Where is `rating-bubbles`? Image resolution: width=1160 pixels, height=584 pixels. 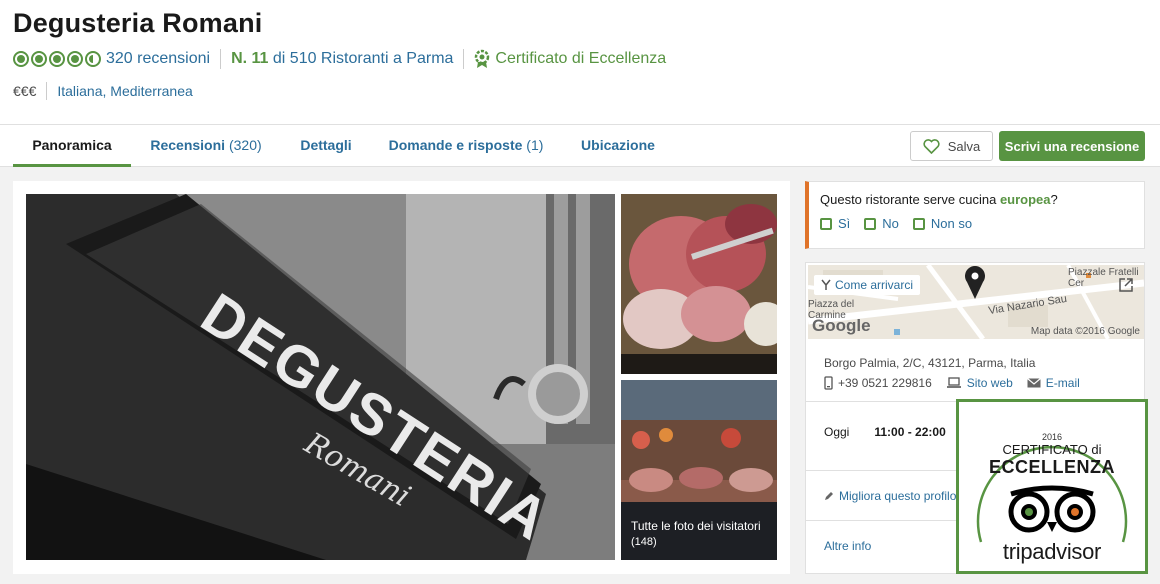 rating-bubbles is located at coordinates (57, 59).